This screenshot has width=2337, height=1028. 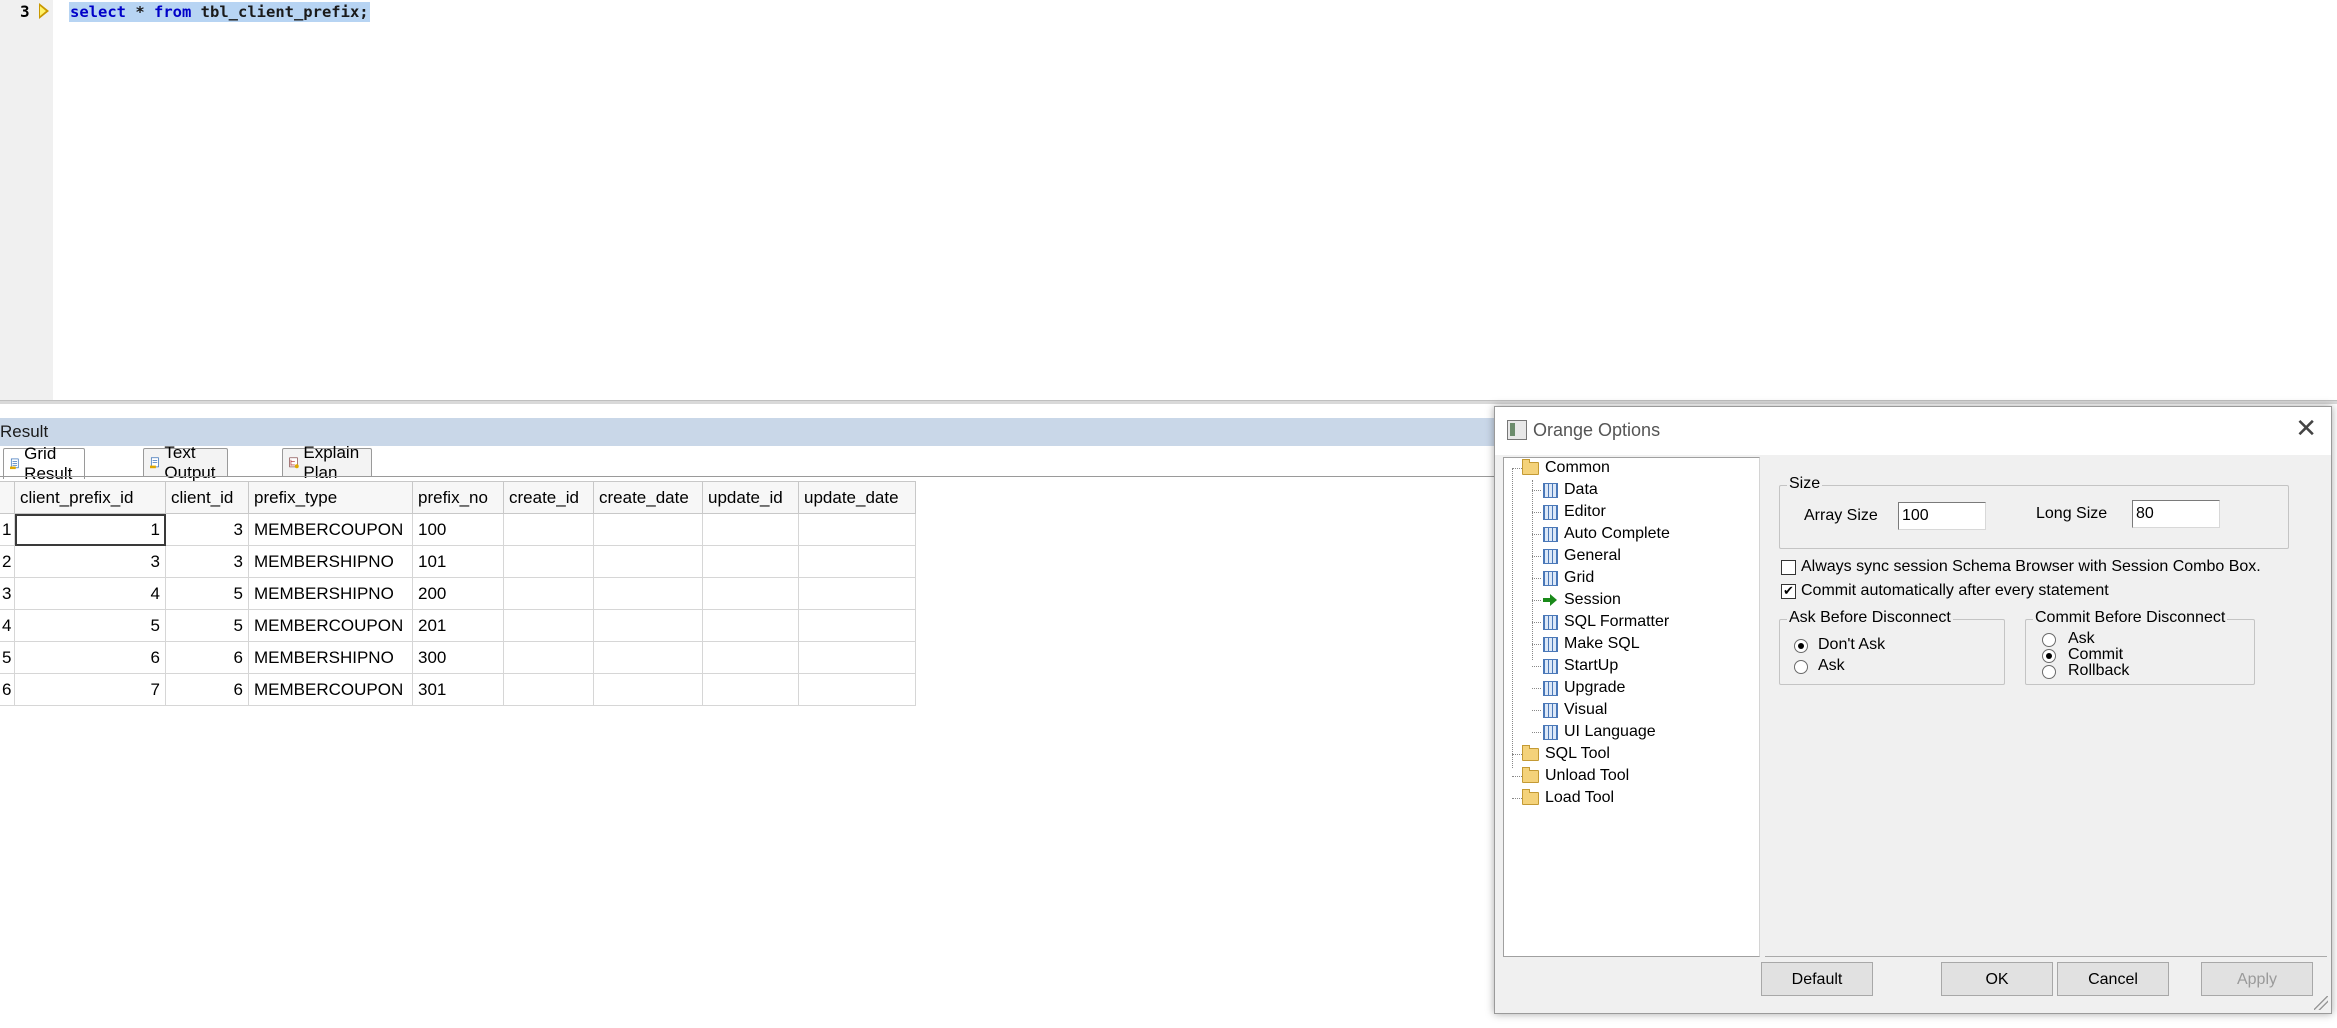 What do you see at coordinates (2176, 514) in the screenshot?
I see `long-size-input` at bounding box center [2176, 514].